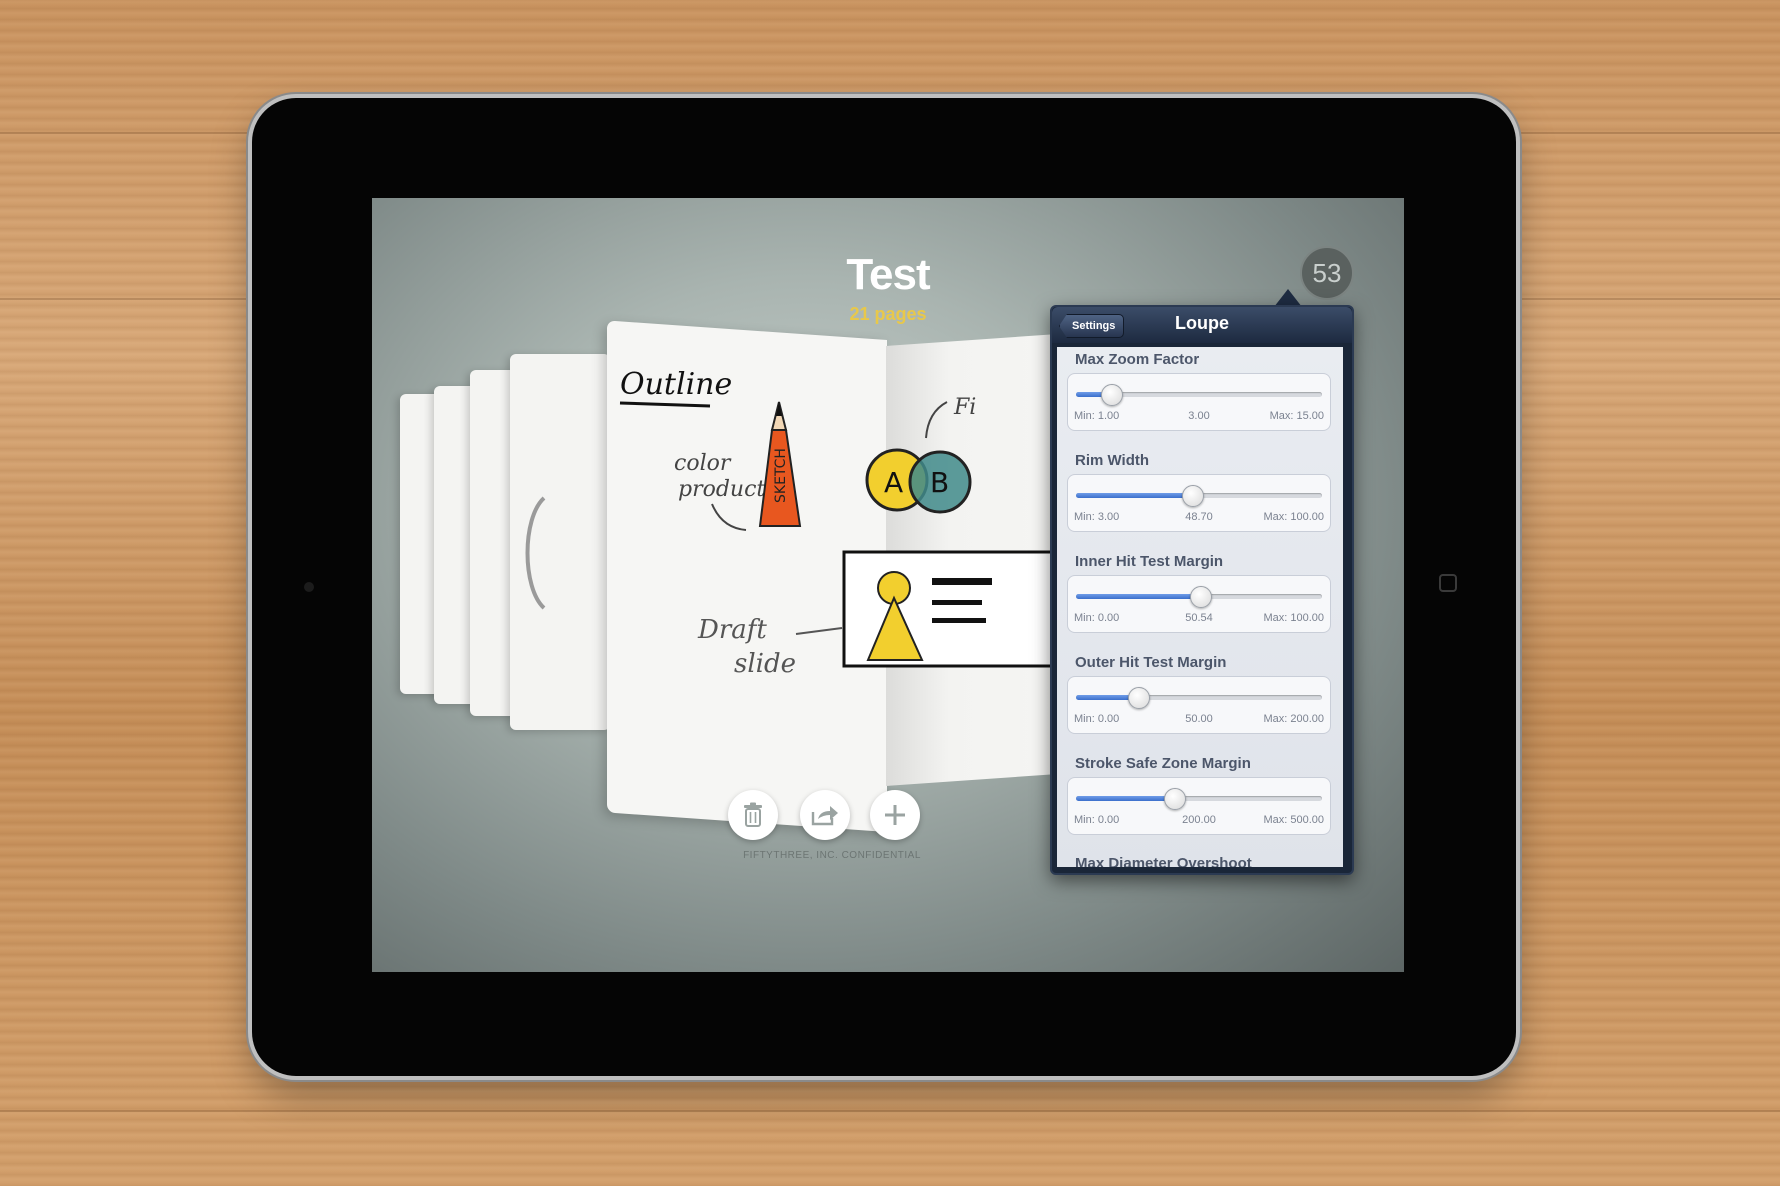 The width and height of the screenshot is (1780, 1186). Describe the element at coordinates (732, 630) in the screenshot. I see `draft-text: Draft` at that location.